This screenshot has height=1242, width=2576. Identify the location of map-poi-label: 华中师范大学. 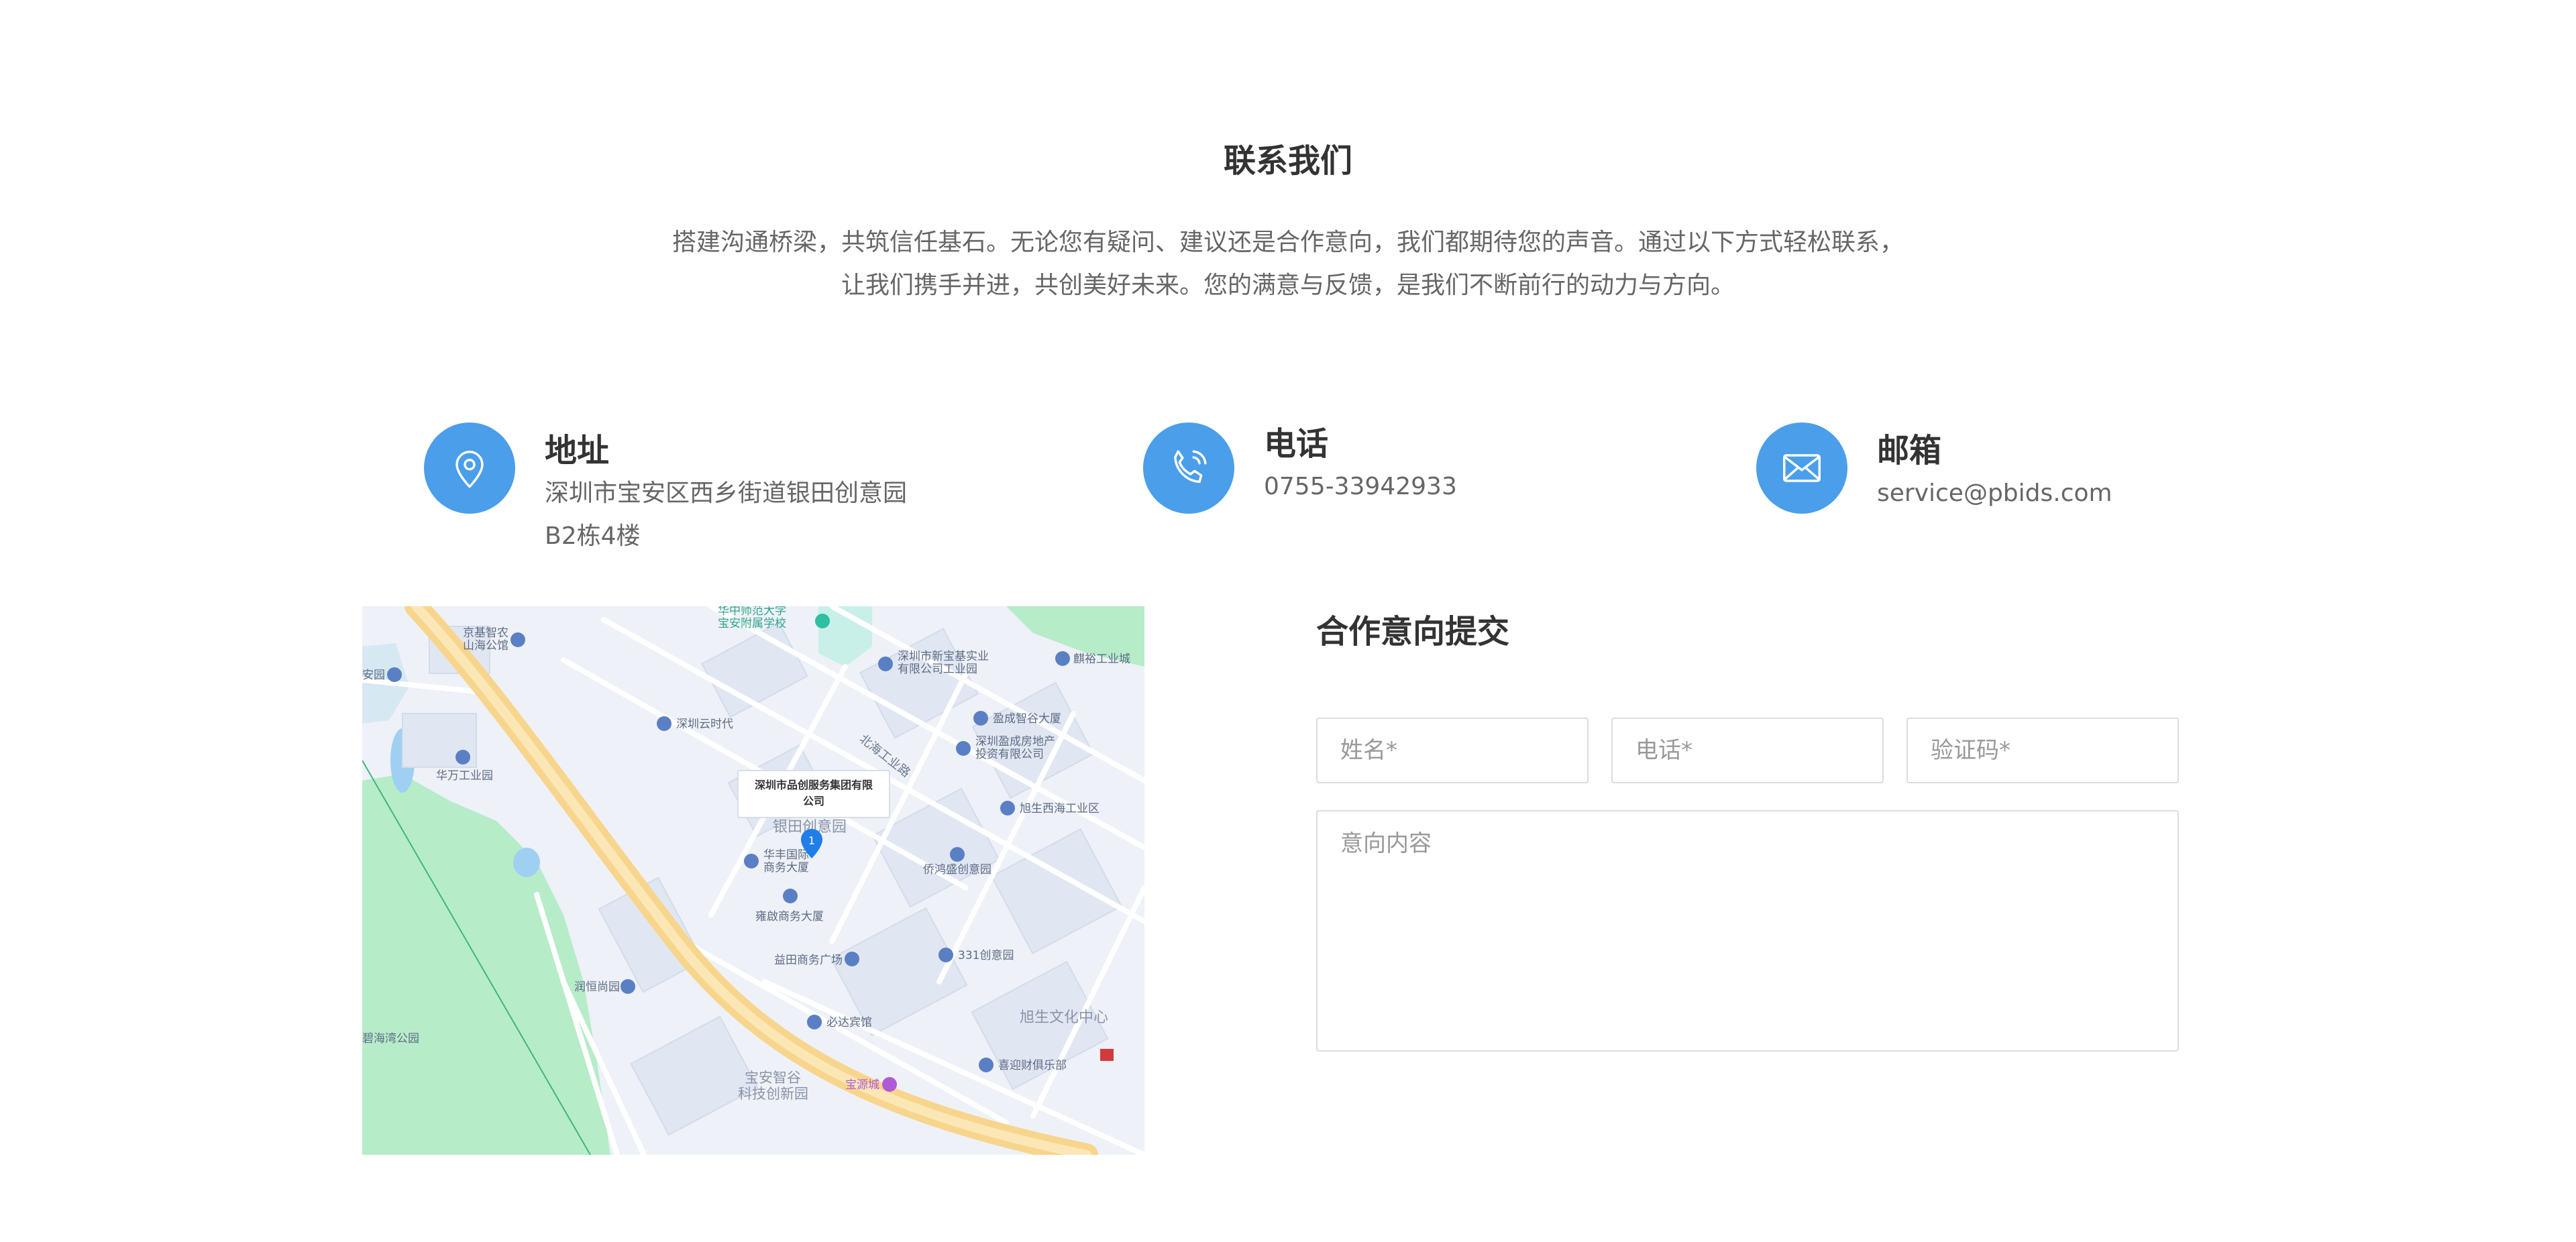
(752, 612).